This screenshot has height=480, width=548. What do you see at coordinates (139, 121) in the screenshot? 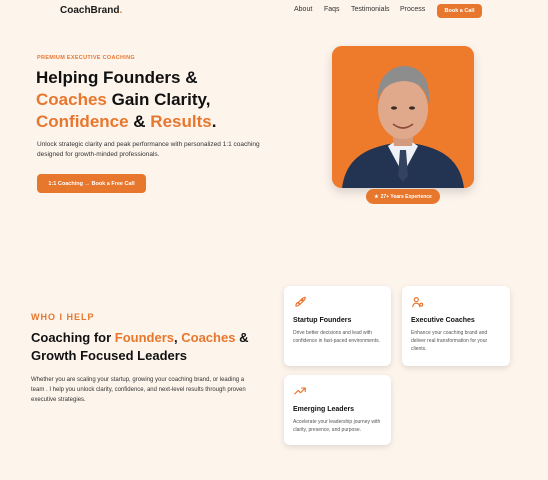
I see `hero-title-amp: &` at bounding box center [139, 121].